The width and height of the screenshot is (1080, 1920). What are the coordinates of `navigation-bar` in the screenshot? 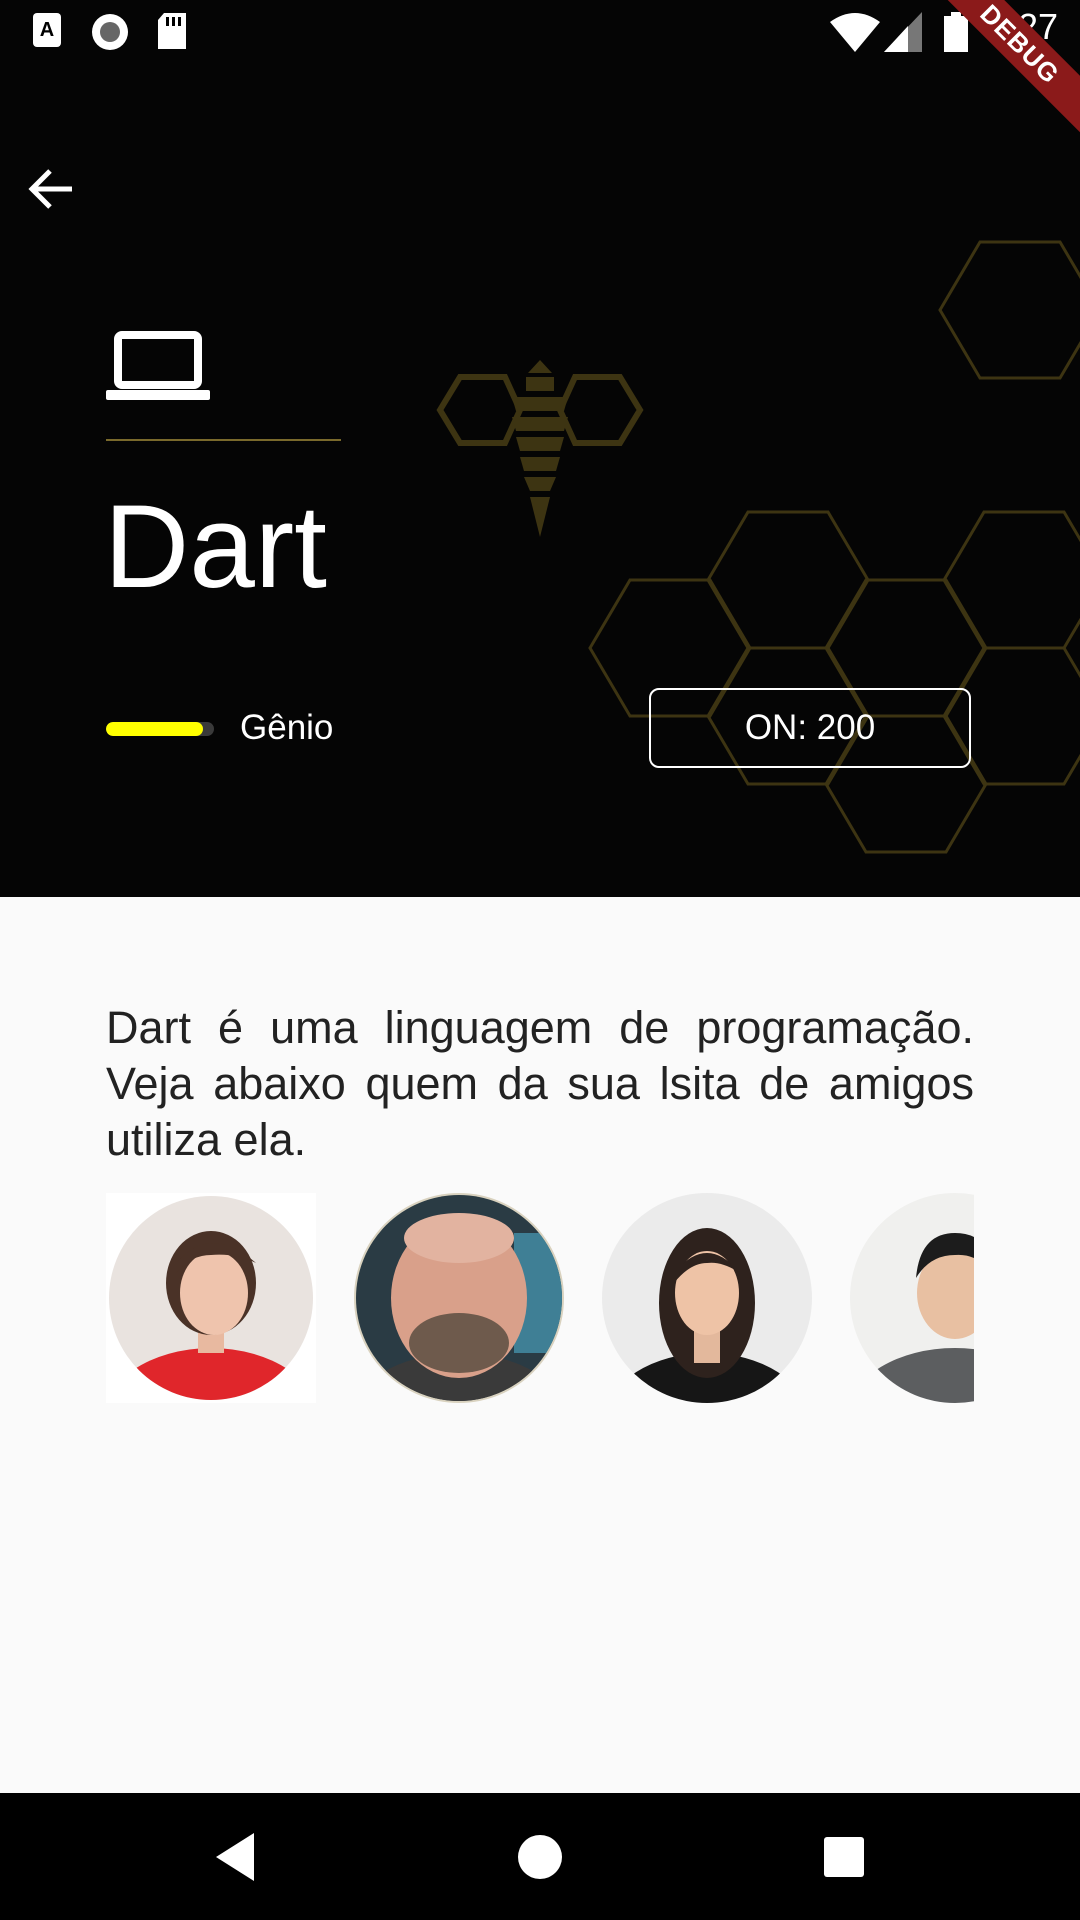 It's located at (540, 1856).